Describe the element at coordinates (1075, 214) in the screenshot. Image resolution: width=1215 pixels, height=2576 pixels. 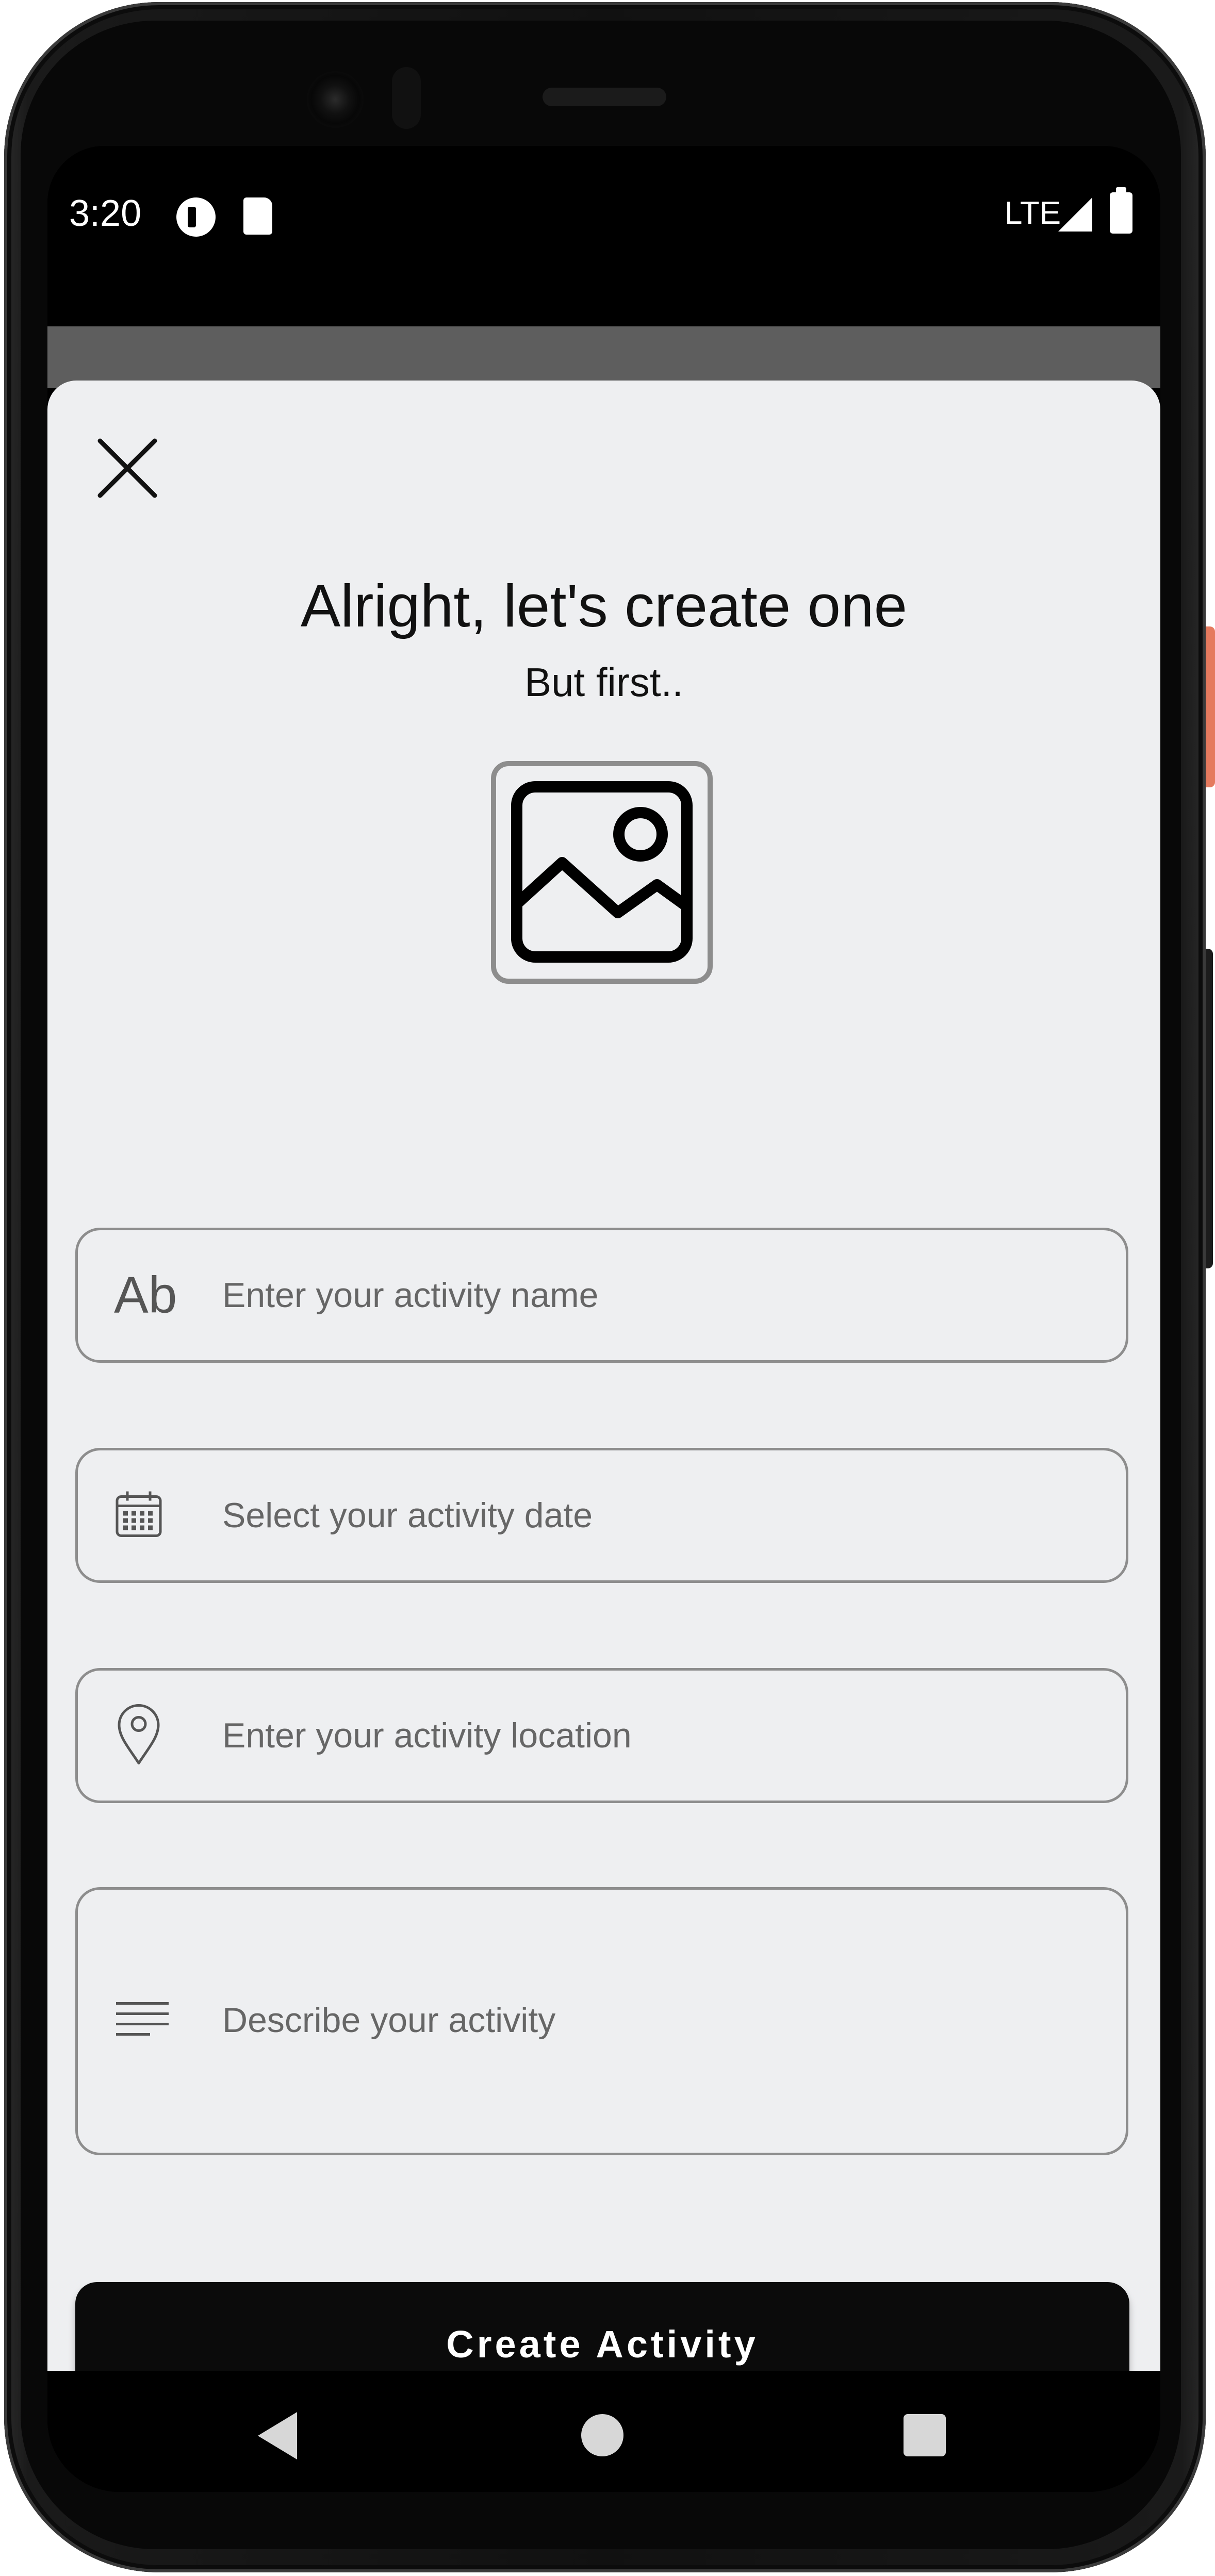
I see `signal-icon` at that location.